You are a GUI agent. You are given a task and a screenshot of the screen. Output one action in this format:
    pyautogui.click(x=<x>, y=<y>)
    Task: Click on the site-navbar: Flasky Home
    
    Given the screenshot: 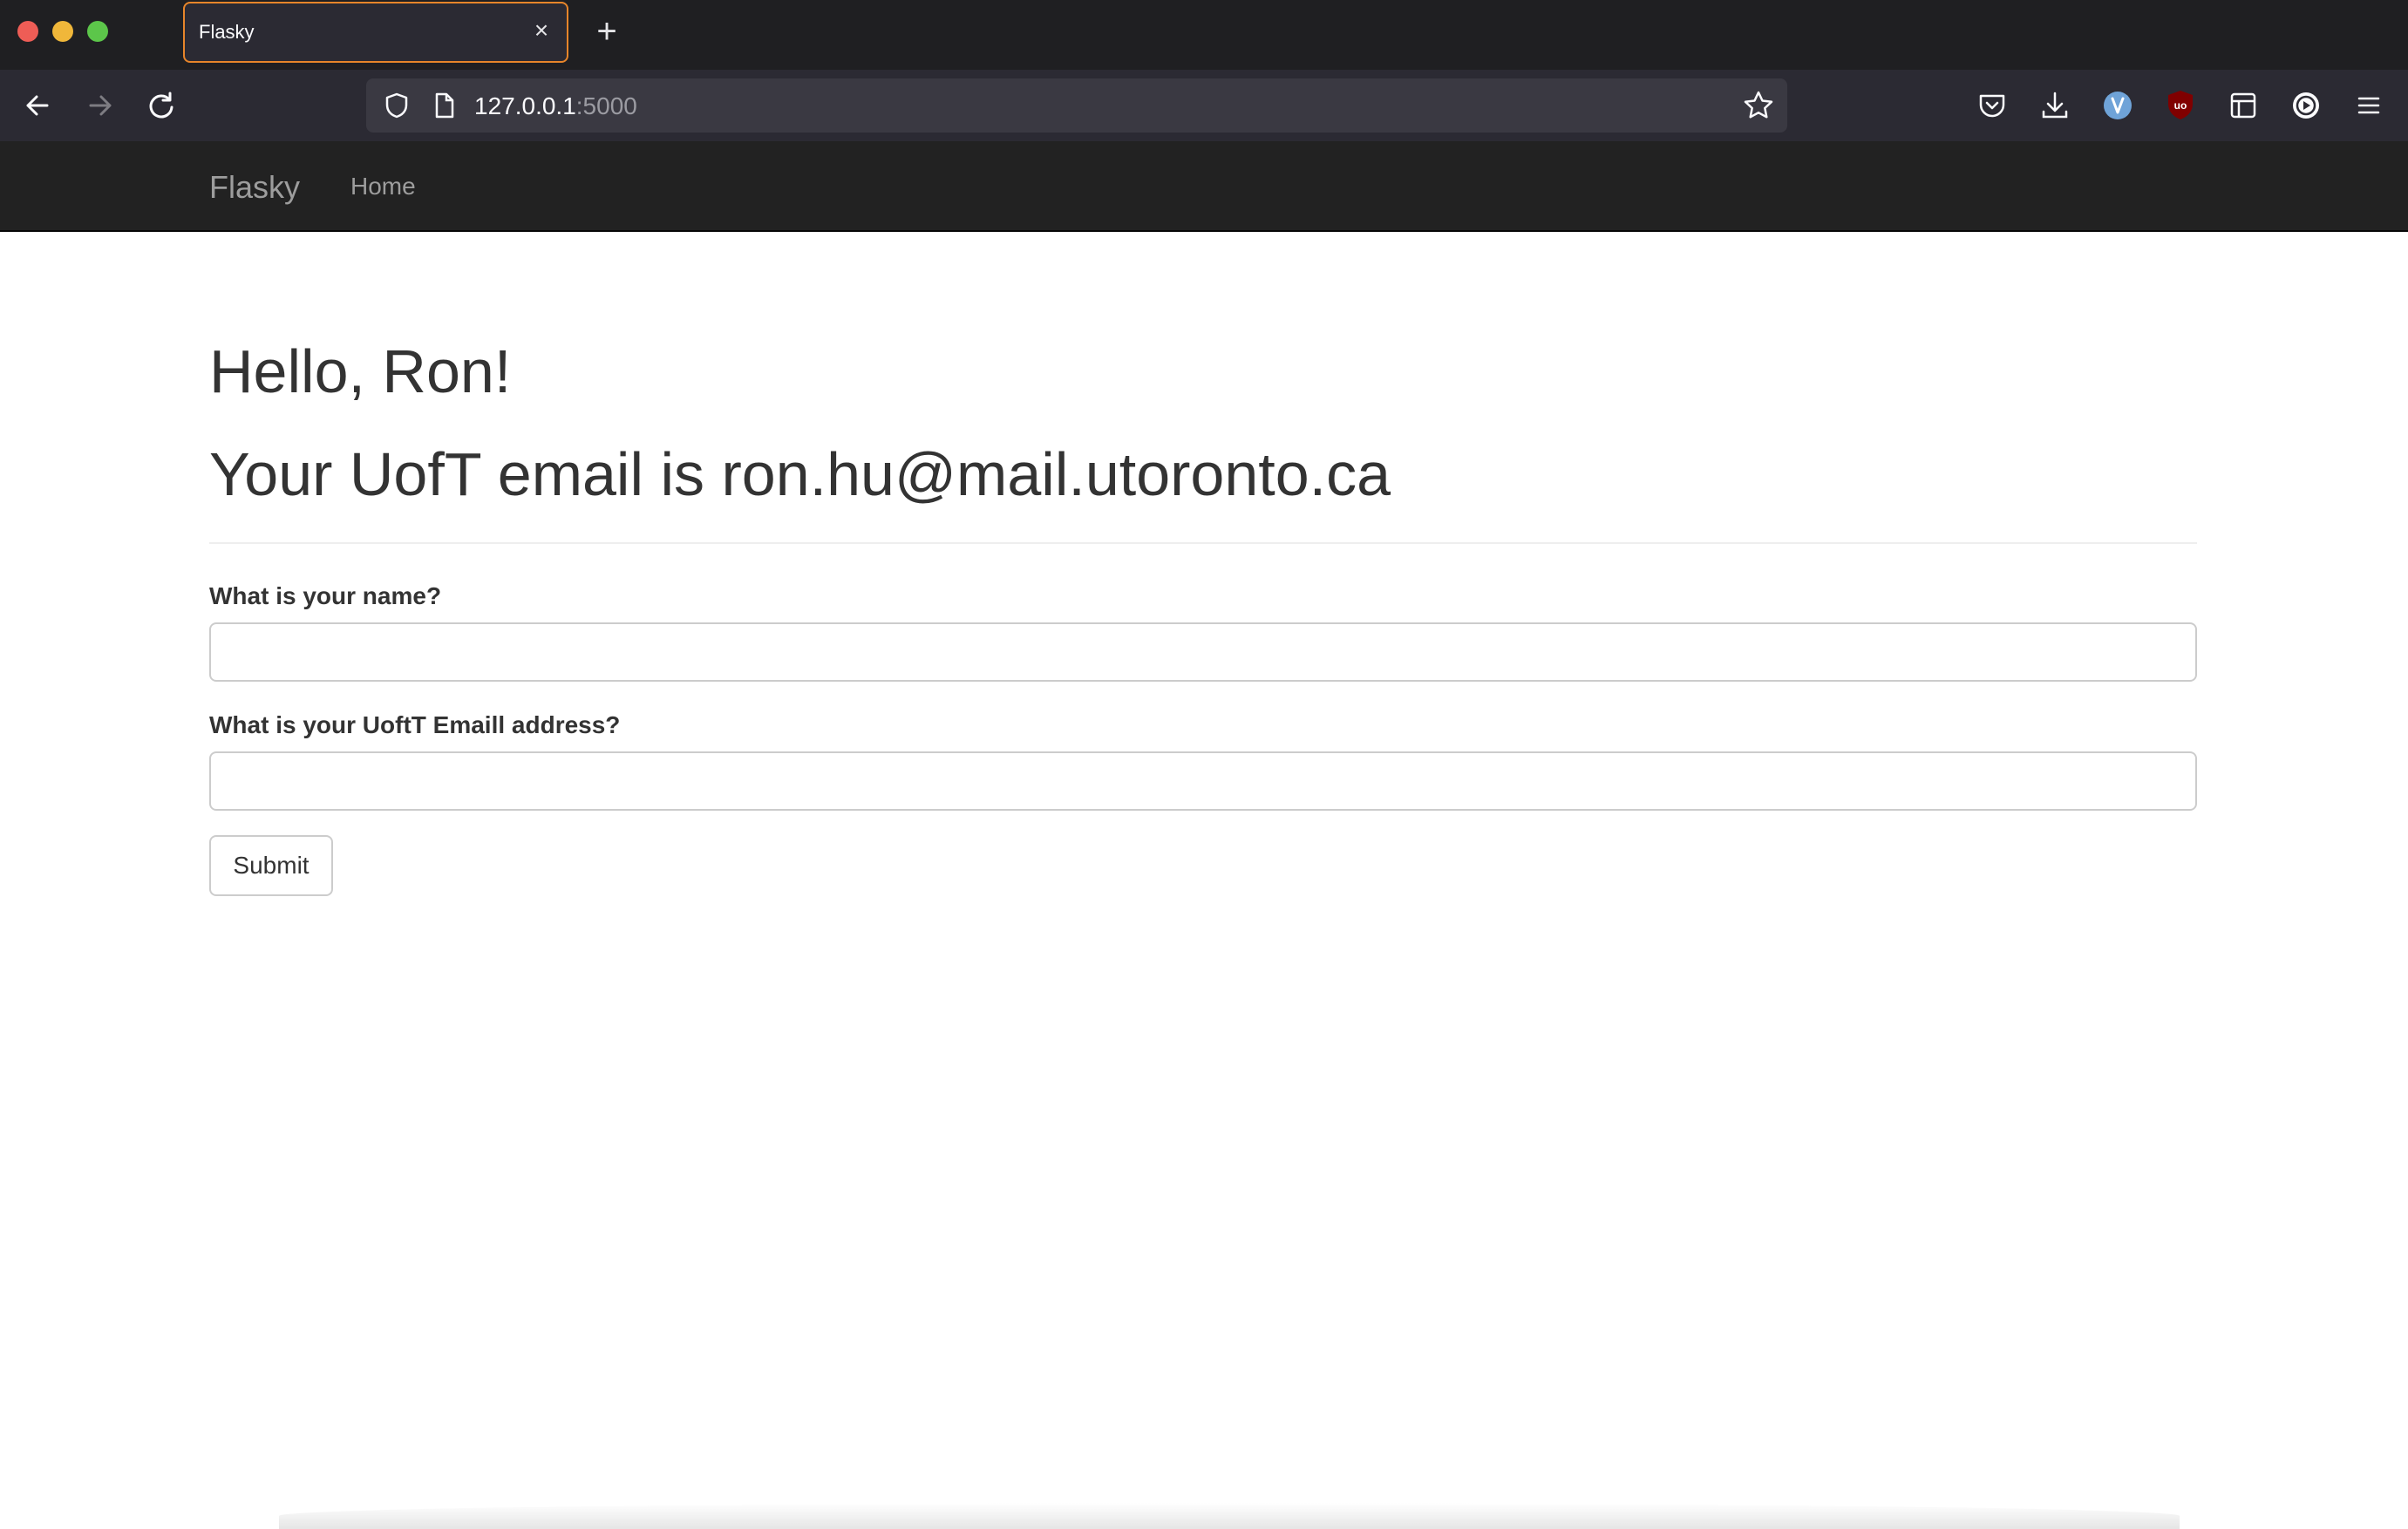 What is the action you would take?
    pyautogui.click(x=1204, y=186)
    